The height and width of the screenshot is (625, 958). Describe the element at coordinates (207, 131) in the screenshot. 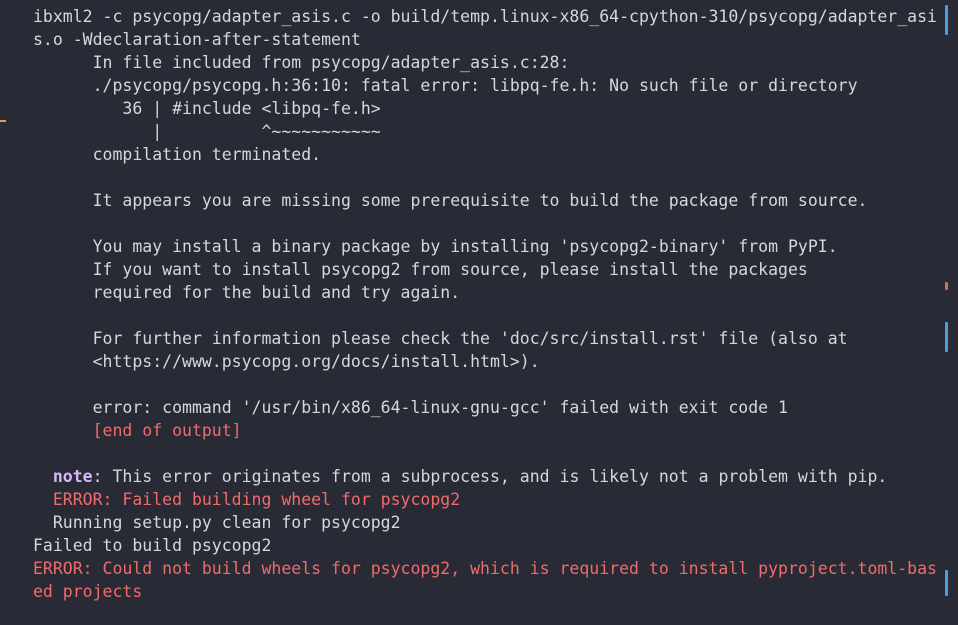

I see `terminal-line: | ^~~~~~~~~~~~` at that location.